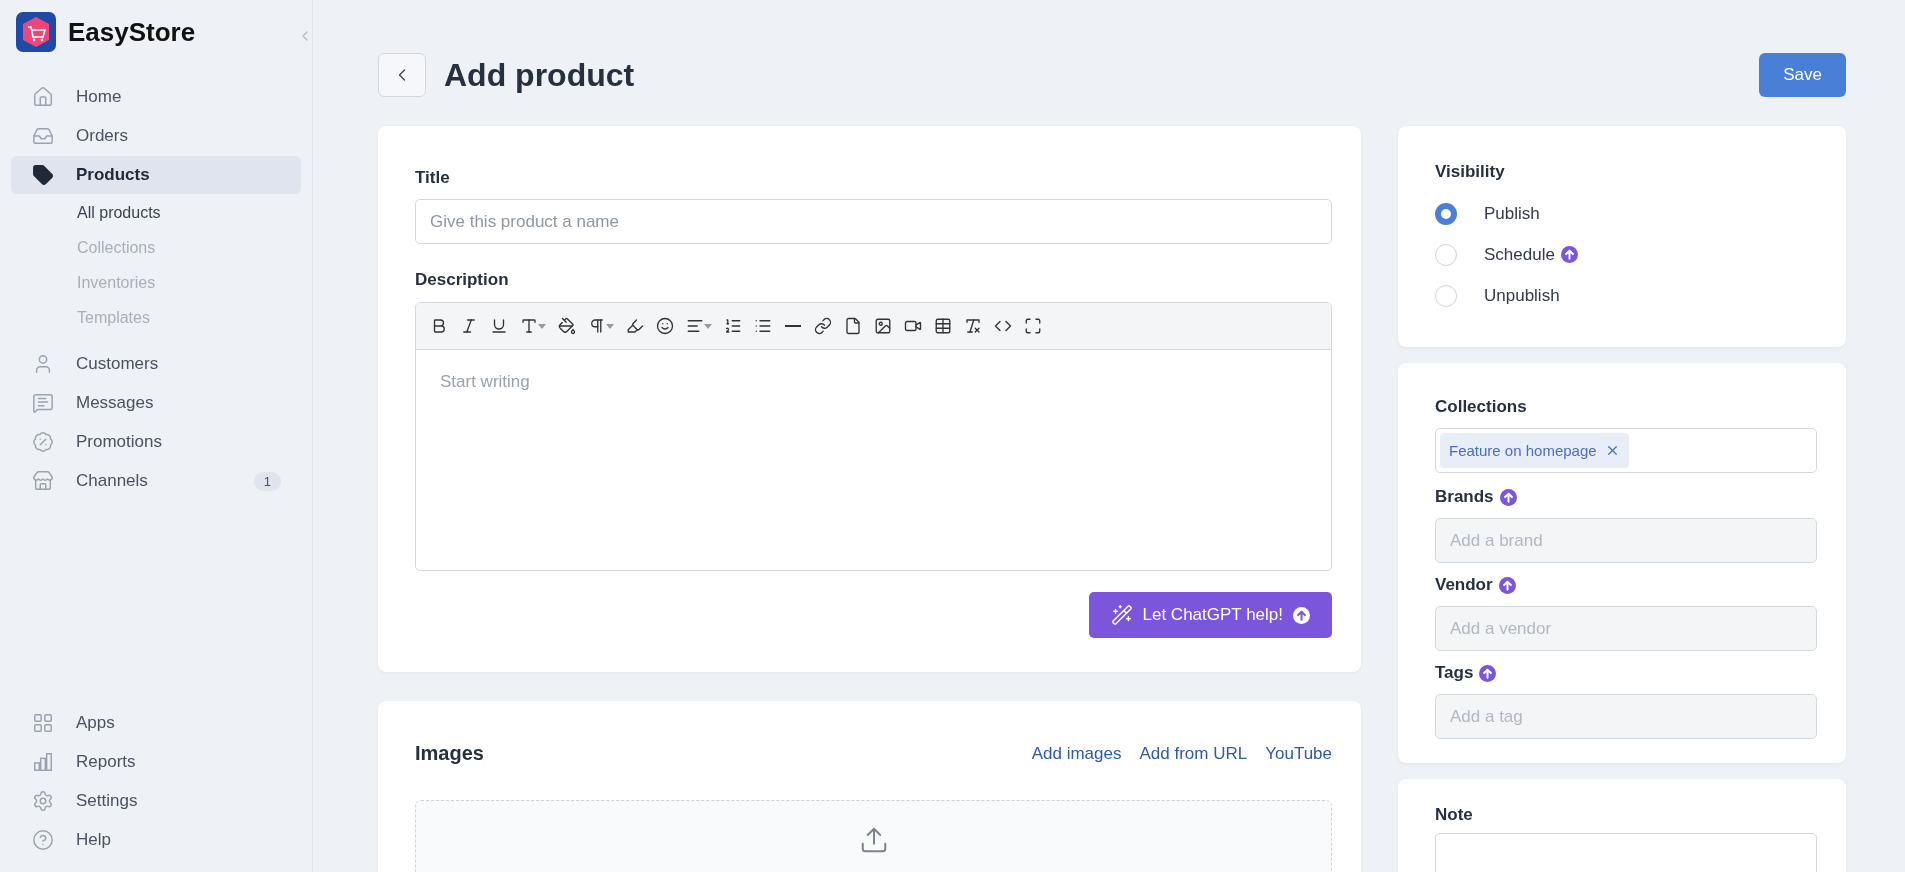 The width and height of the screenshot is (1905, 872). I want to click on section-title: Note, so click(1454, 815).